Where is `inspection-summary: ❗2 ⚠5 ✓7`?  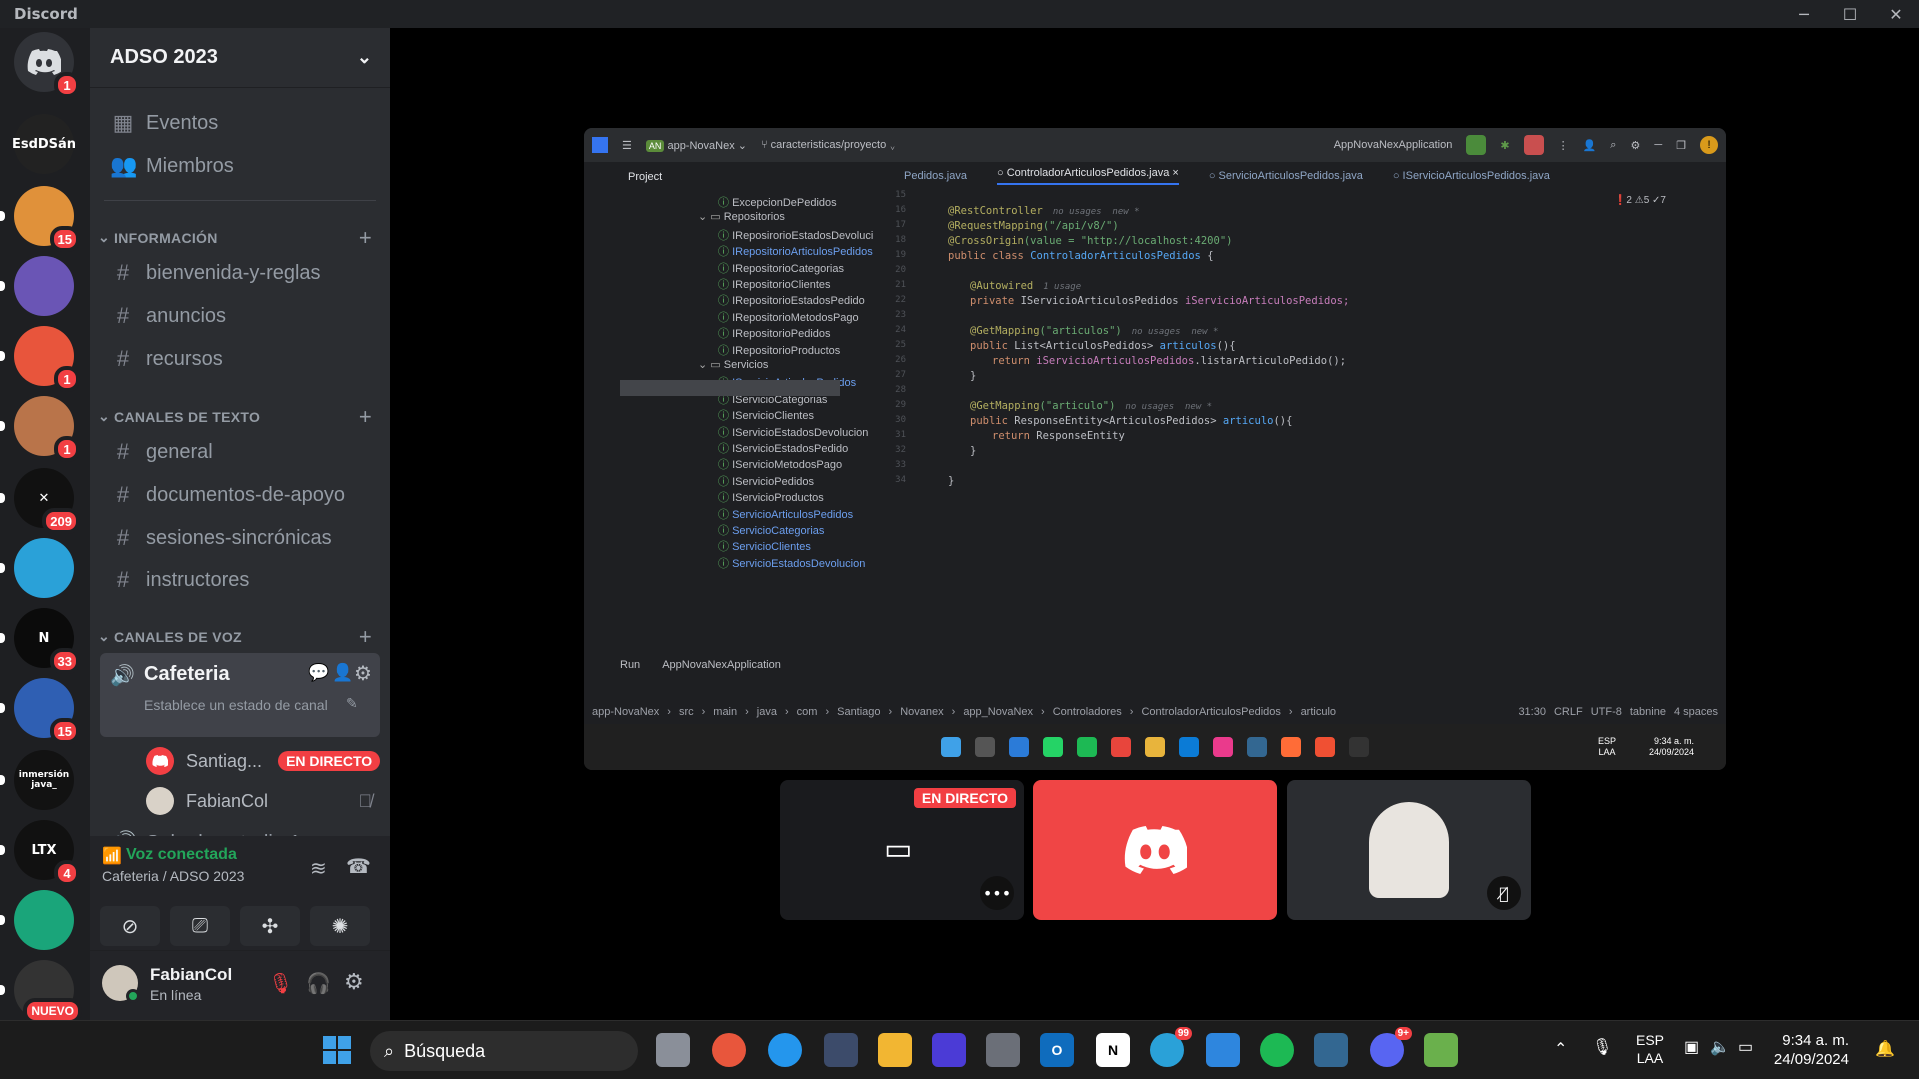 inspection-summary: ❗2 ⚠5 ✓7 is located at coordinates (1640, 200).